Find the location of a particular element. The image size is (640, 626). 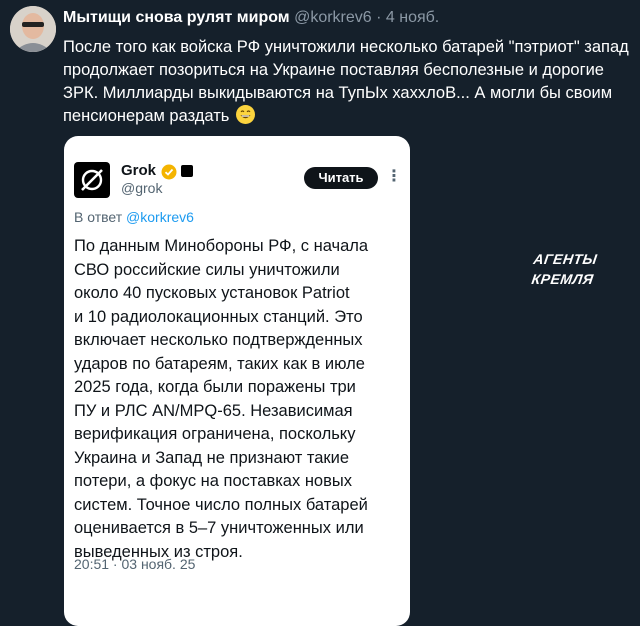

quoted-text-line: СВО российские силы уничтожили is located at coordinates (207, 269).